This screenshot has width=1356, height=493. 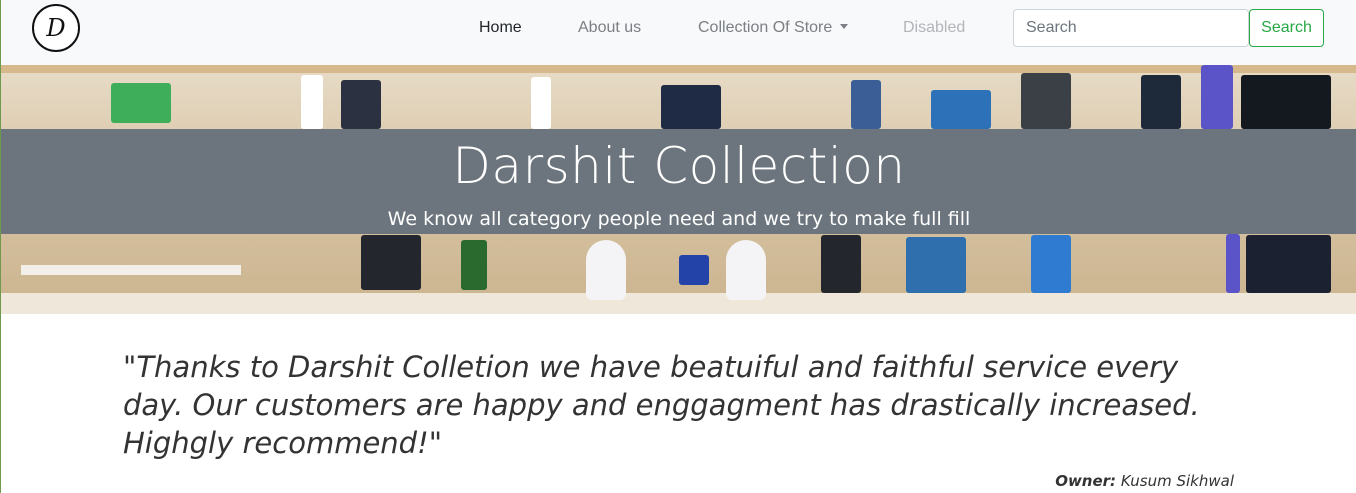 I want to click on caret-down-icon, so click(x=844, y=26).